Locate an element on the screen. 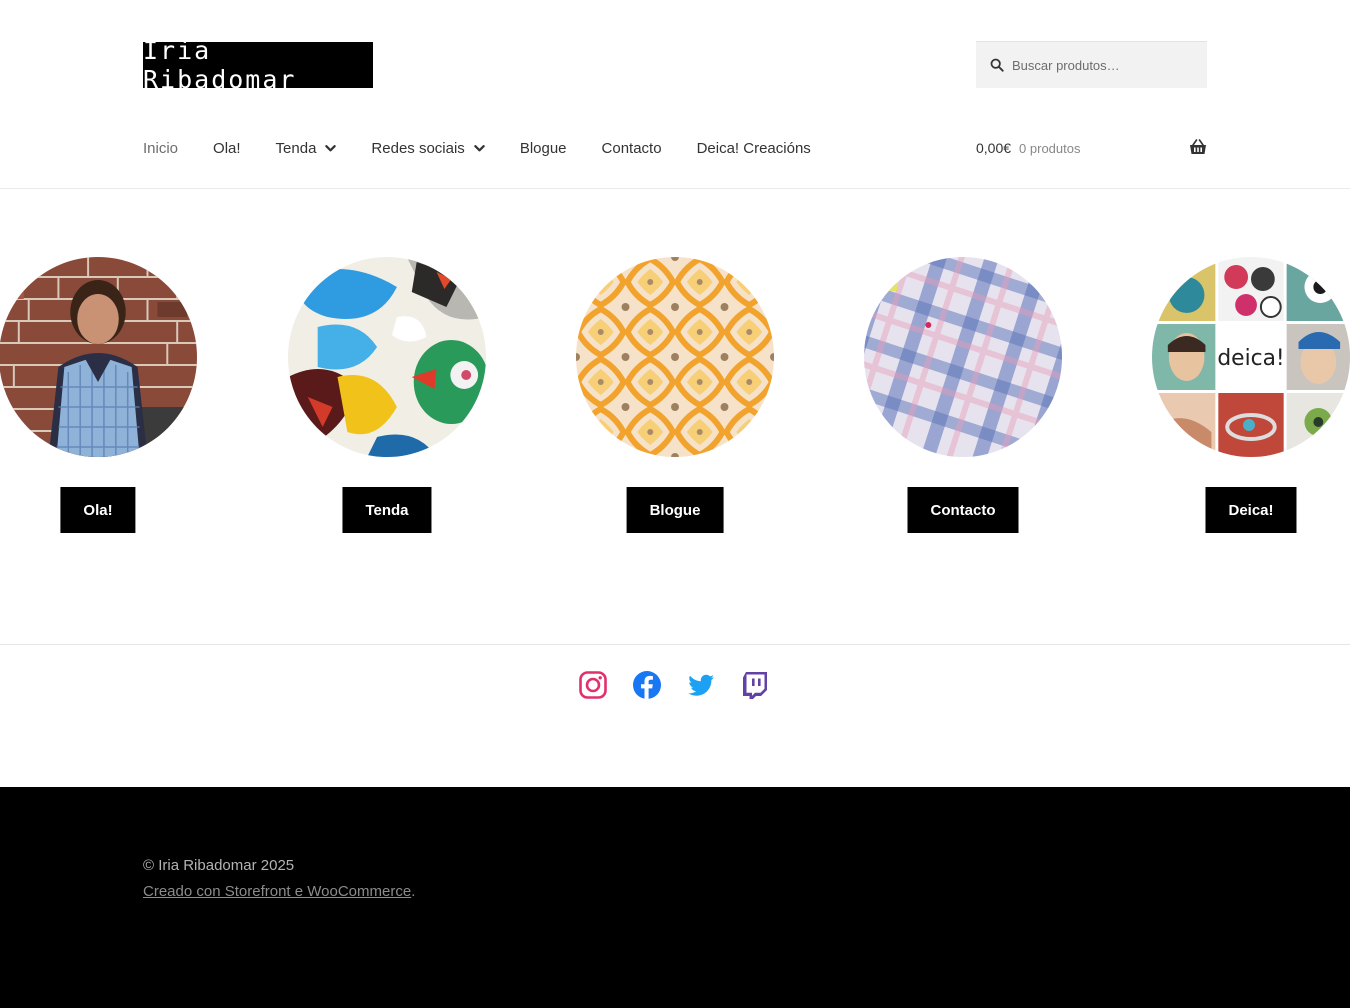 The image size is (1350, 1008). card-button-contacto: Contacto is located at coordinates (963, 510).